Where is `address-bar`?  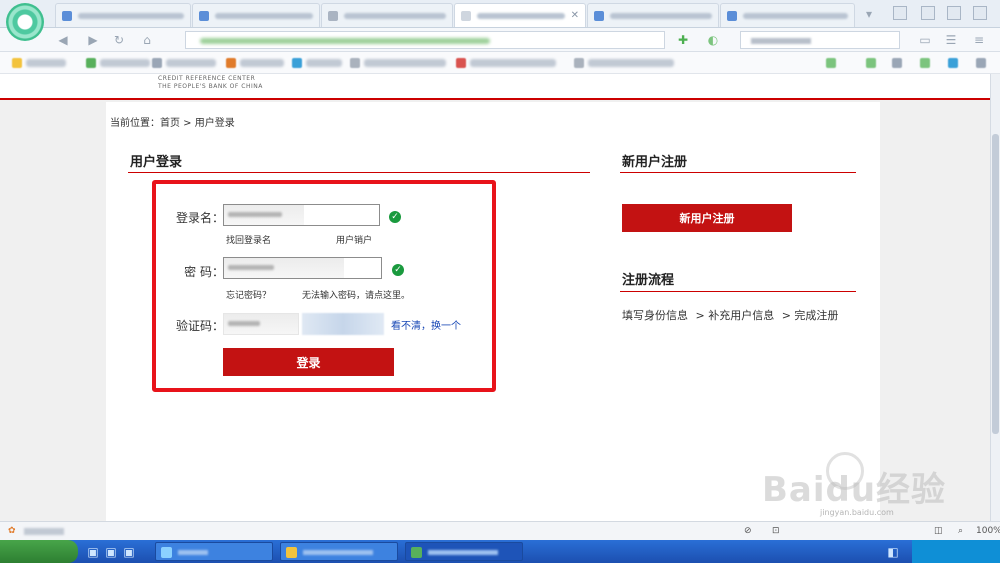 address-bar is located at coordinates (425, 40).